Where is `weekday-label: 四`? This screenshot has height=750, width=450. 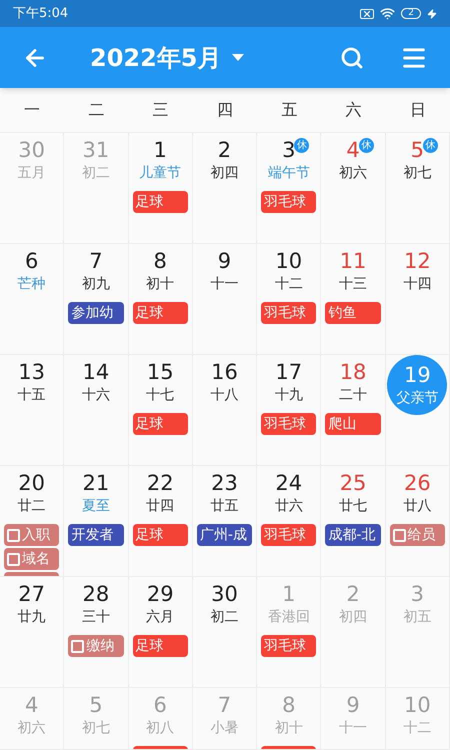
weekday-label: 四 is located at coordinates (225, 110).